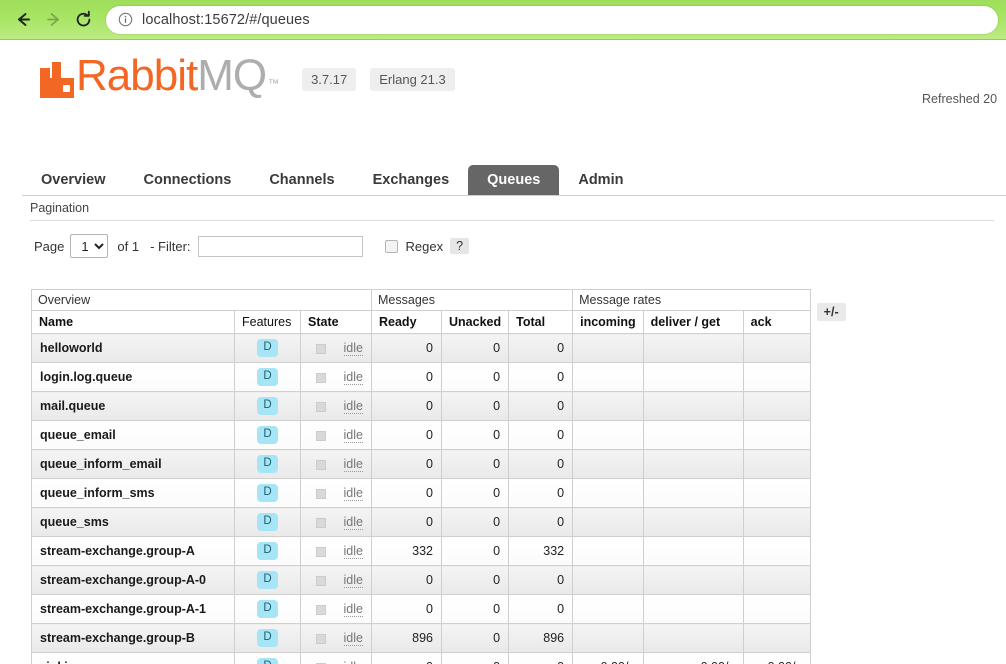 This screenshot has width=1006, height=664. I want to click on page-number-select: 1, so click(89, 246).